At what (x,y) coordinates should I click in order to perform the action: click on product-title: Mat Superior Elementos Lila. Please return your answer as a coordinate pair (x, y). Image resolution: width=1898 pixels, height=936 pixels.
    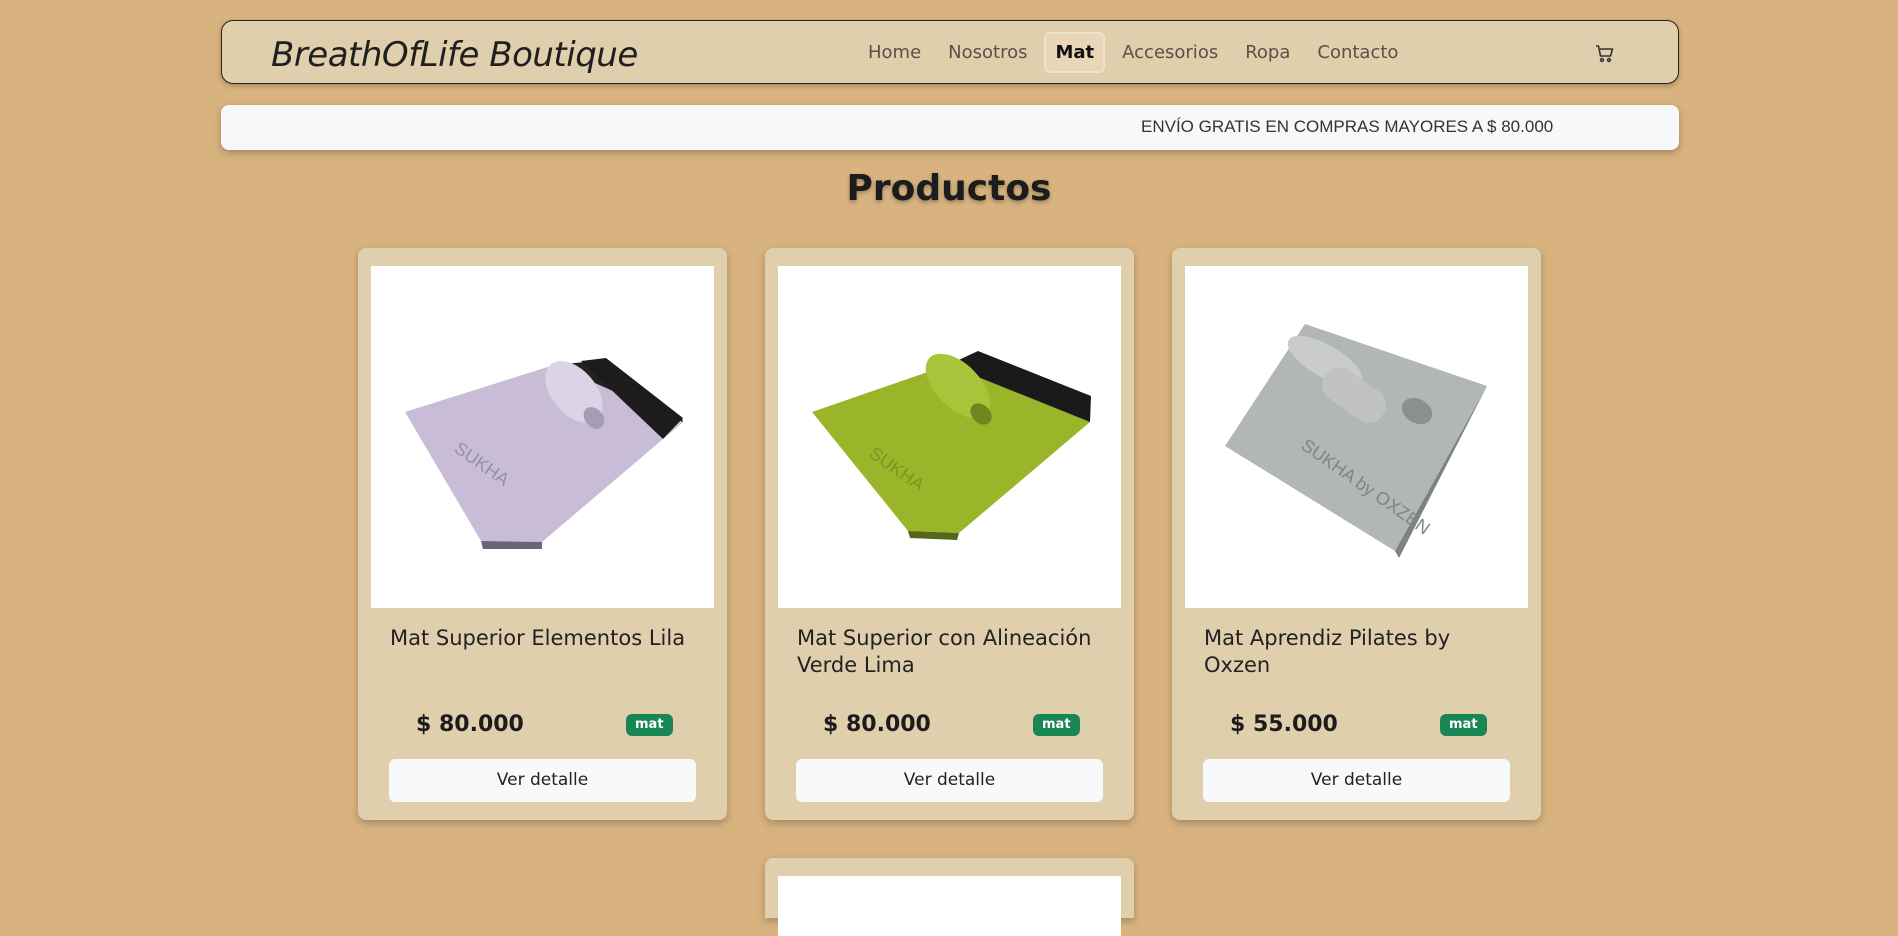
    Looking at the image, I should click on (545, 638).